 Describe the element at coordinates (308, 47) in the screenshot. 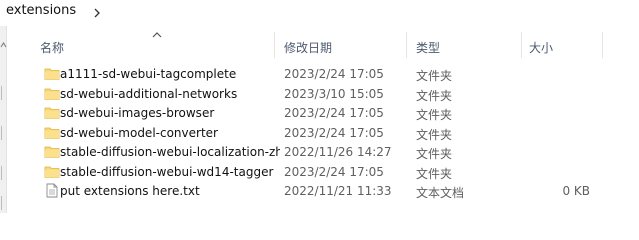

I see `column-header-modified: 修改日期` at that location.